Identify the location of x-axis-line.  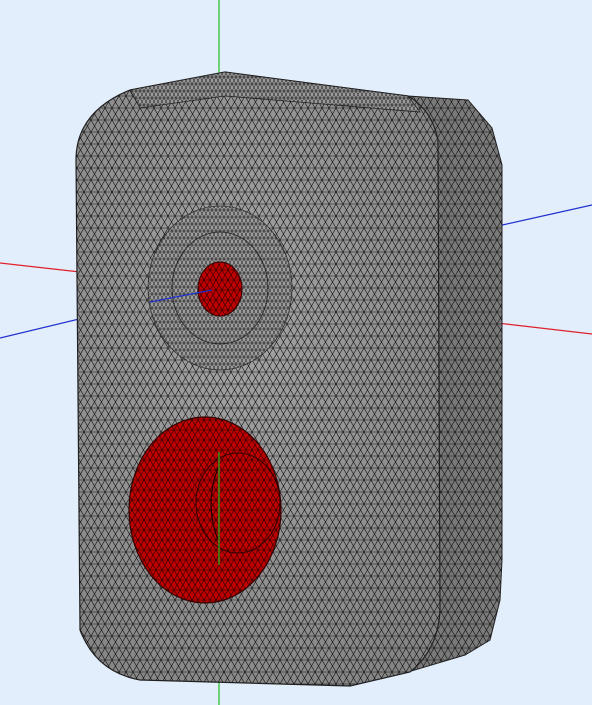
(40, 267).